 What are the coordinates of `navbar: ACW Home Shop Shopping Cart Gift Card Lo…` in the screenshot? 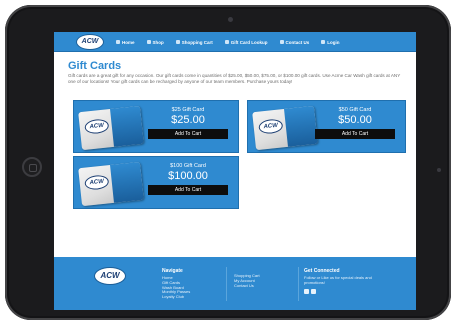 It's located at (235, 42).